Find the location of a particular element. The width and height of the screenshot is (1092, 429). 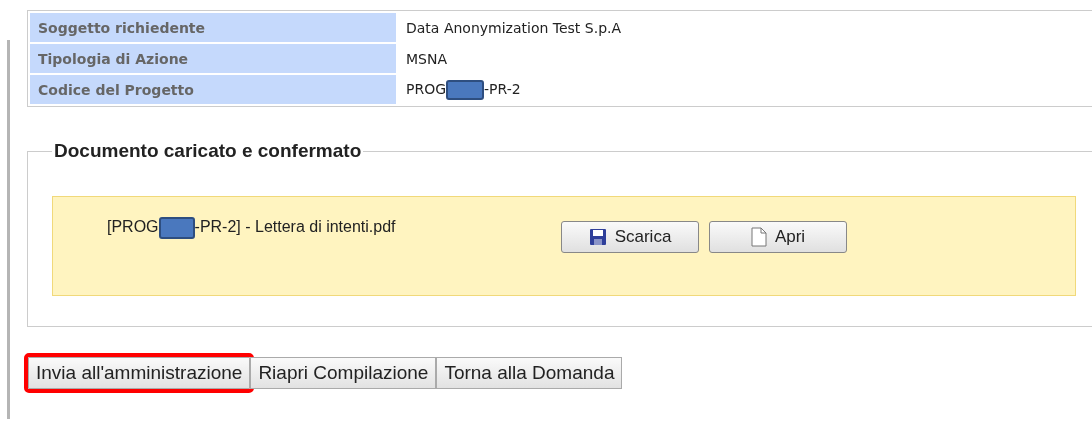

field-label: Tipologia di Azione is located at coordinates (213, 58).